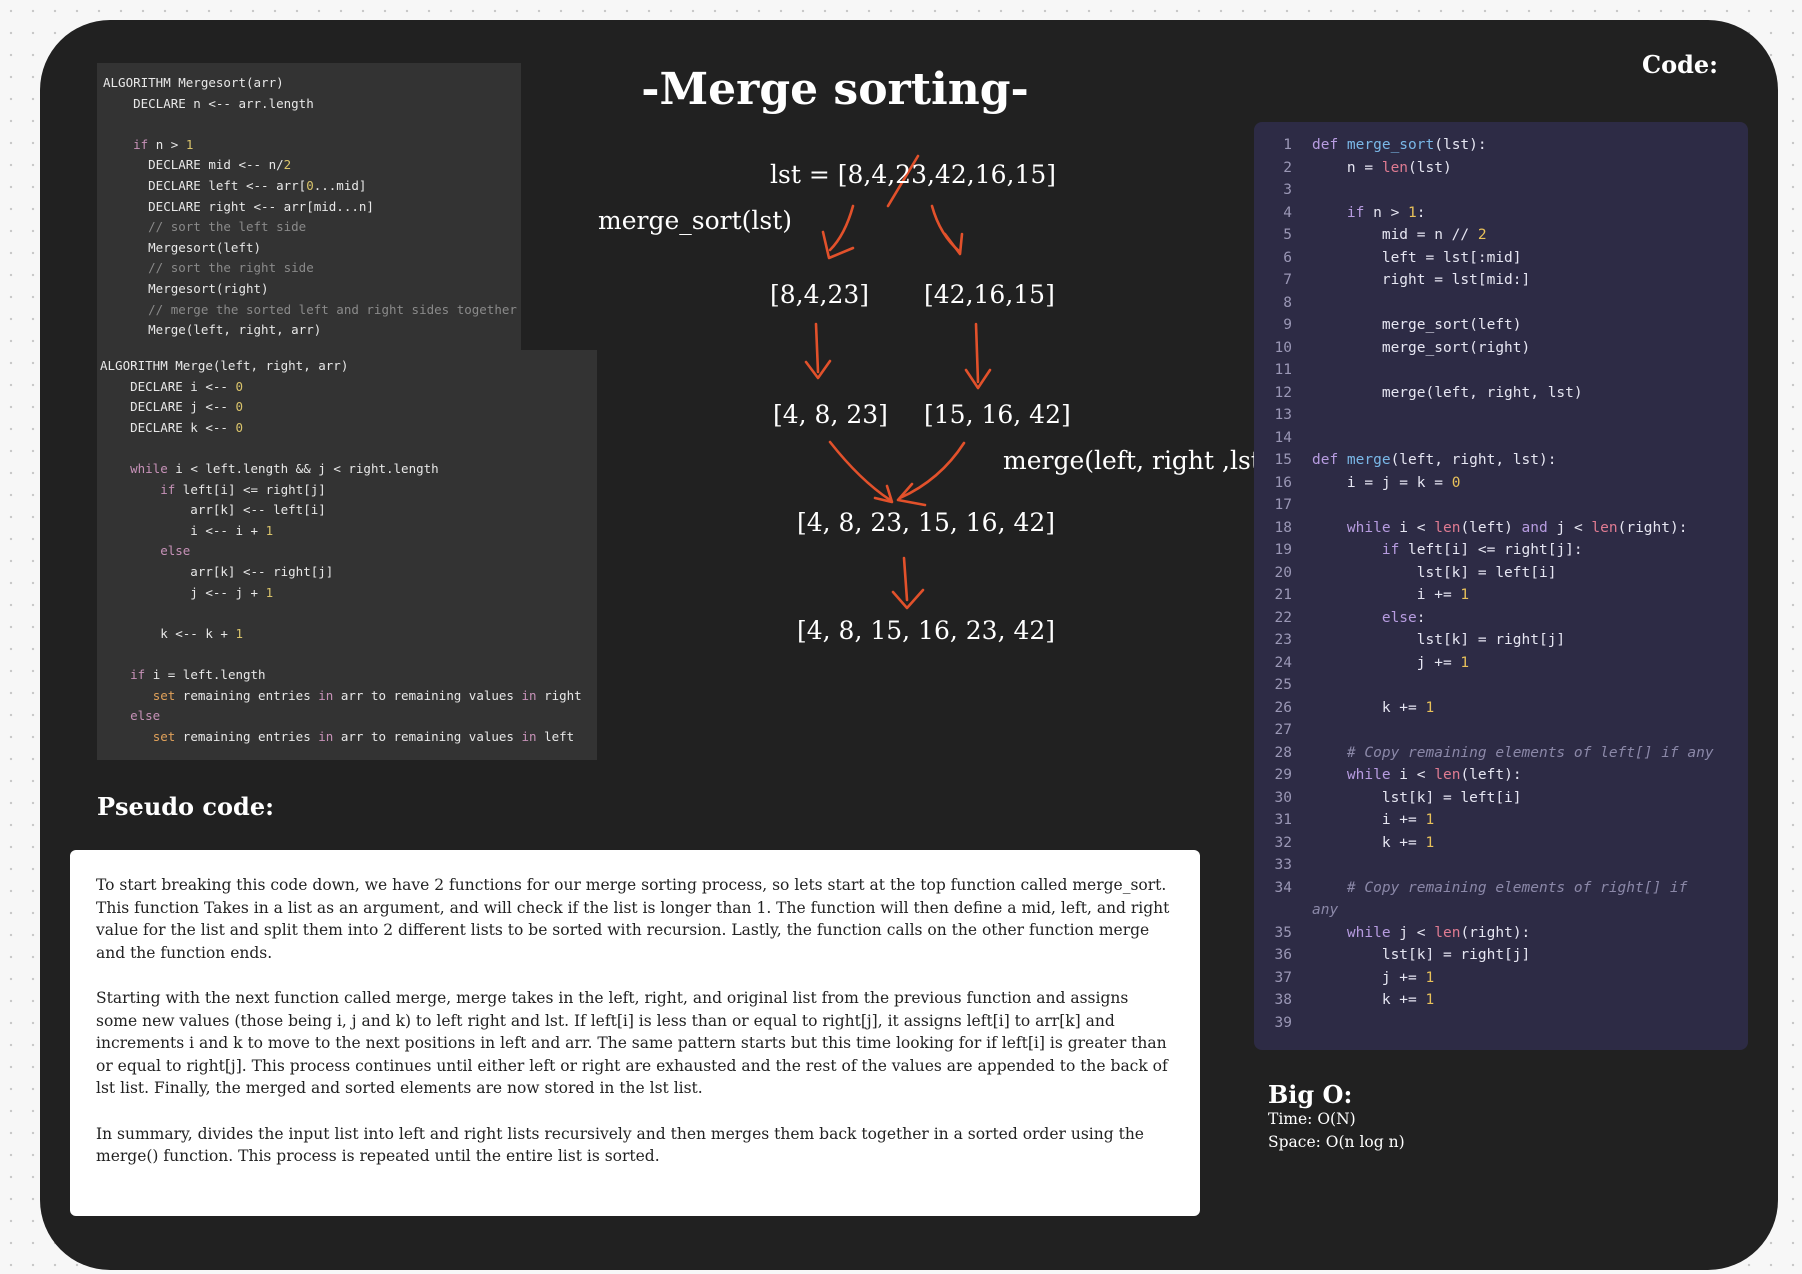  I want to click on line-number: 17, so click(1283, 505).